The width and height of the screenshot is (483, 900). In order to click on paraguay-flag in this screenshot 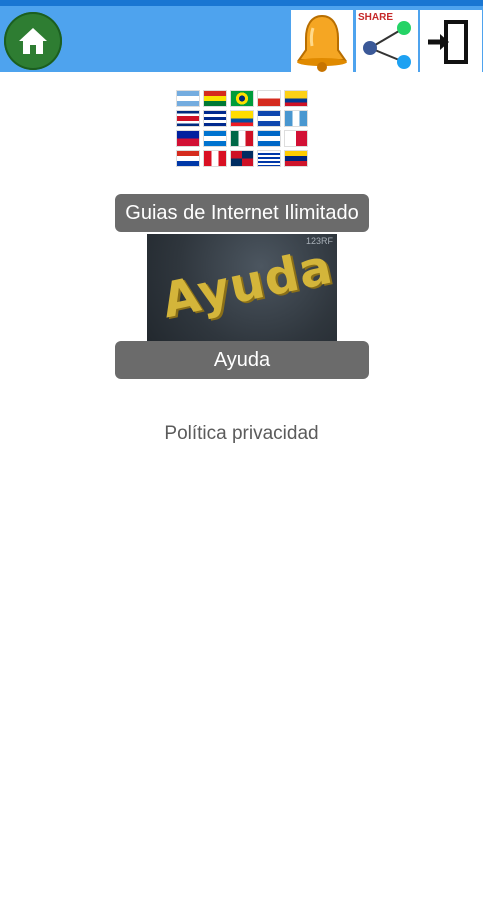, I will do `click(188, 158)`.